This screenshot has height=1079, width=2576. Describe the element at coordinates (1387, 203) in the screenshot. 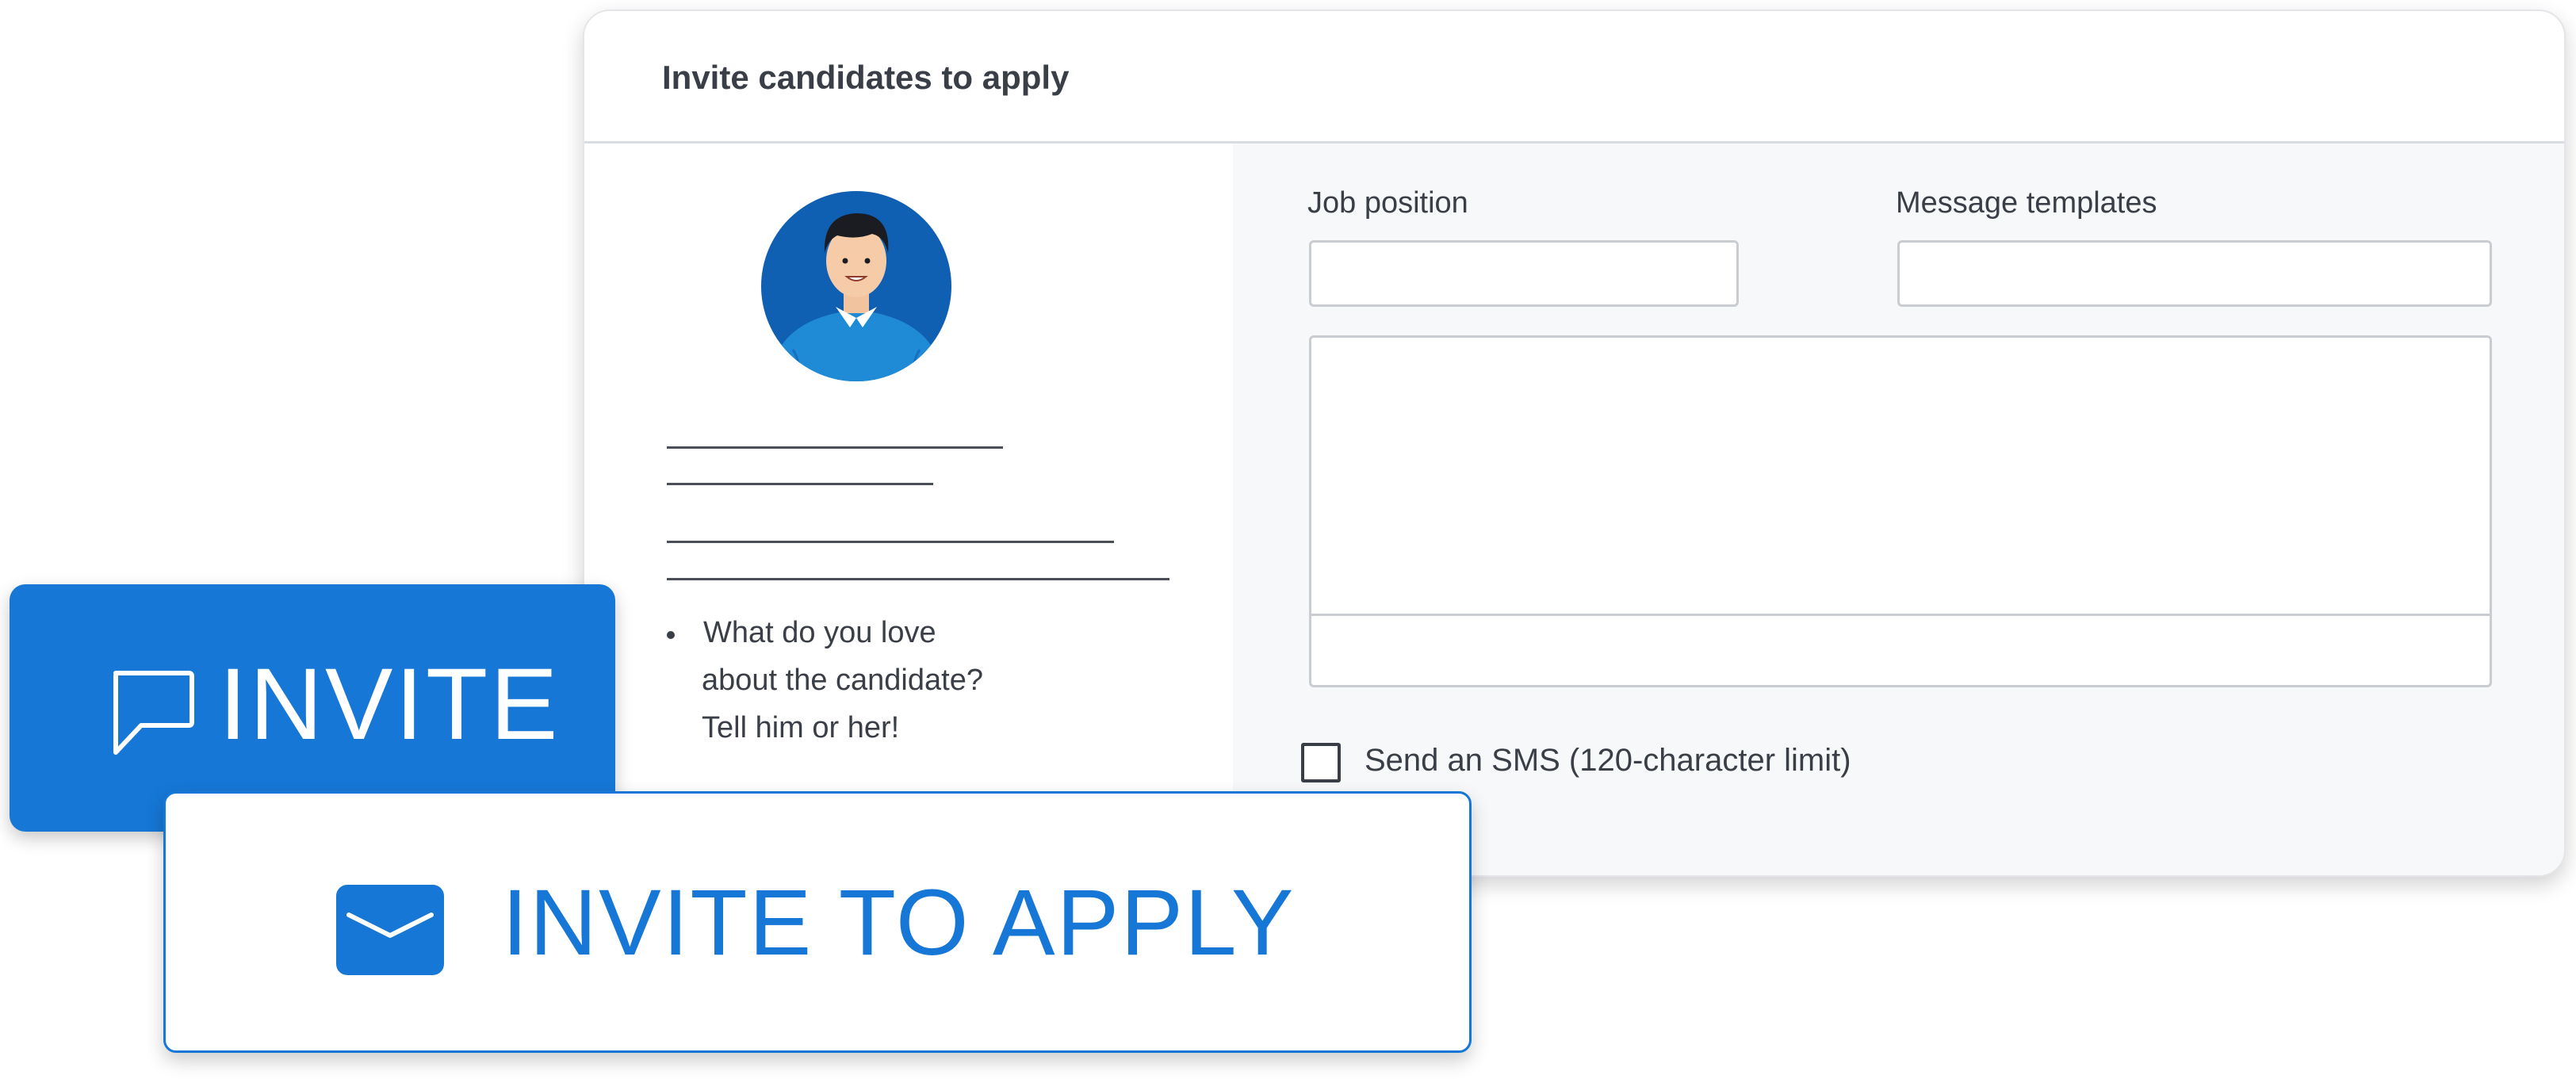

I see `job-position-label: Job position` at that location.